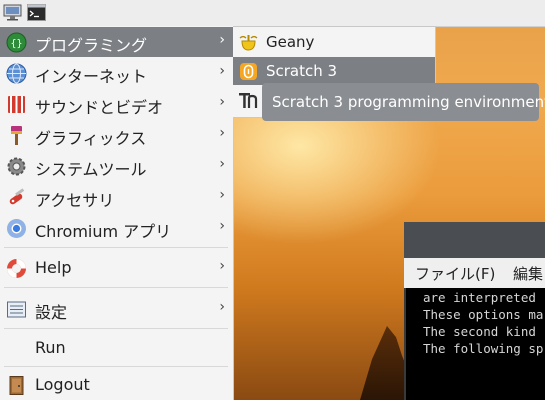 This screenshot has width=545, height=400. I want to click on tooltip: Scratch 3 programming environment, so click(403, 102).